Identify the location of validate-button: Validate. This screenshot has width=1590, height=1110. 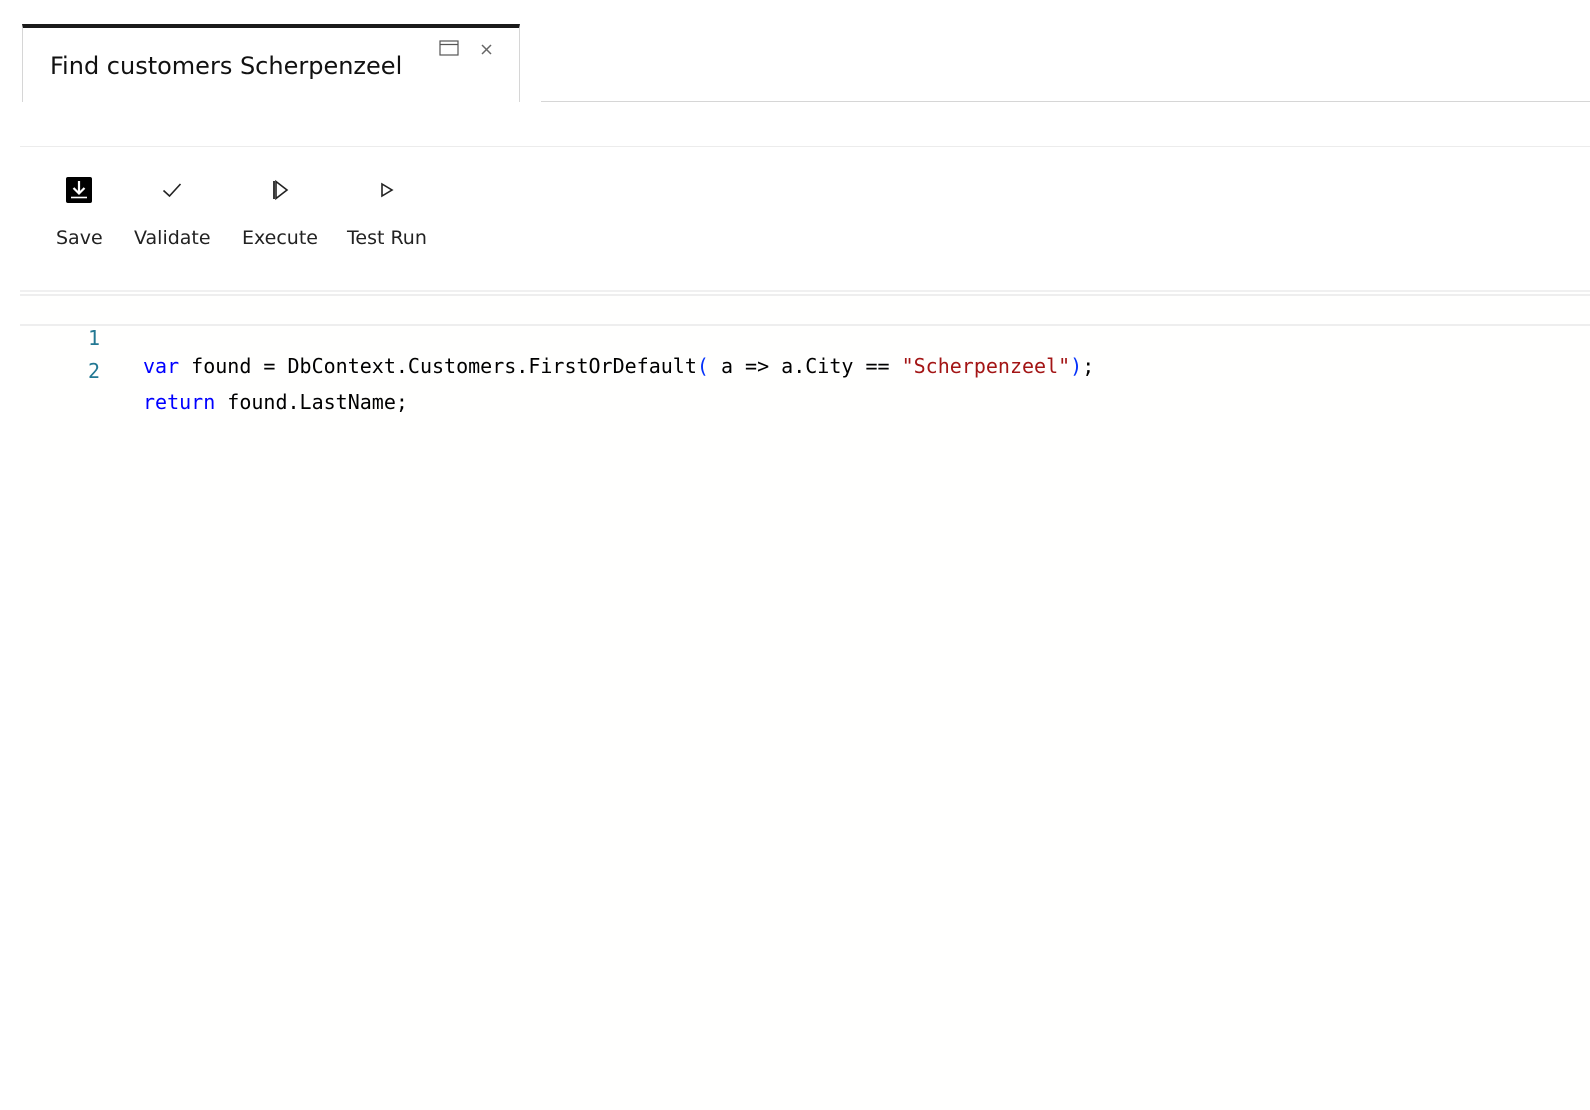
(172, 218).